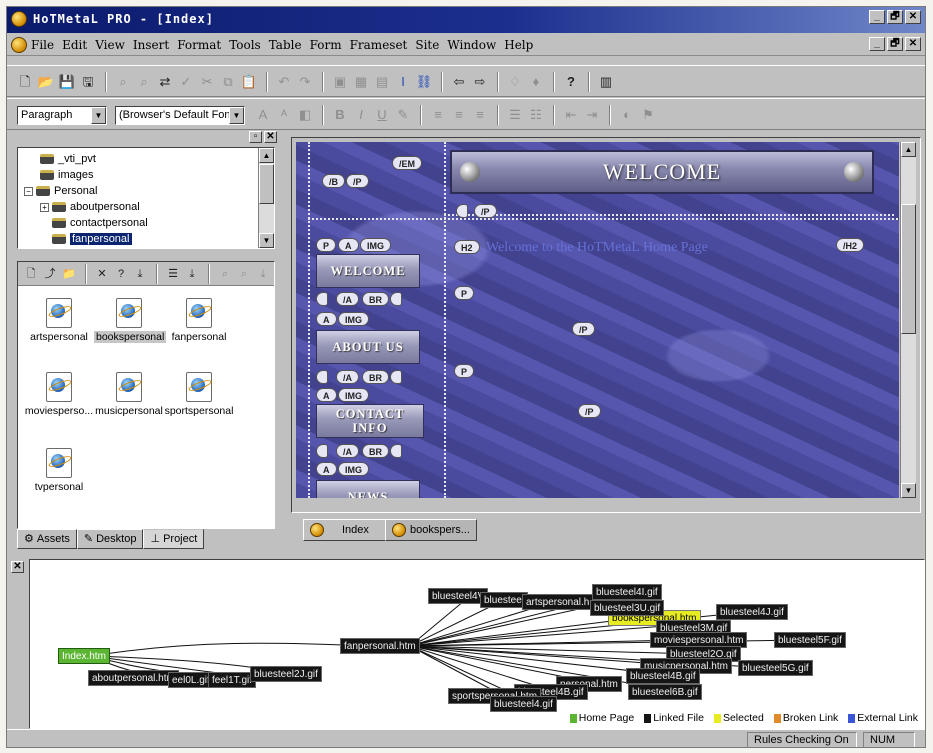  What do you see at coordinates (305, 115) in the screenshot?
I see `font-color-icon: ◧` at bounding box center [305, 115].